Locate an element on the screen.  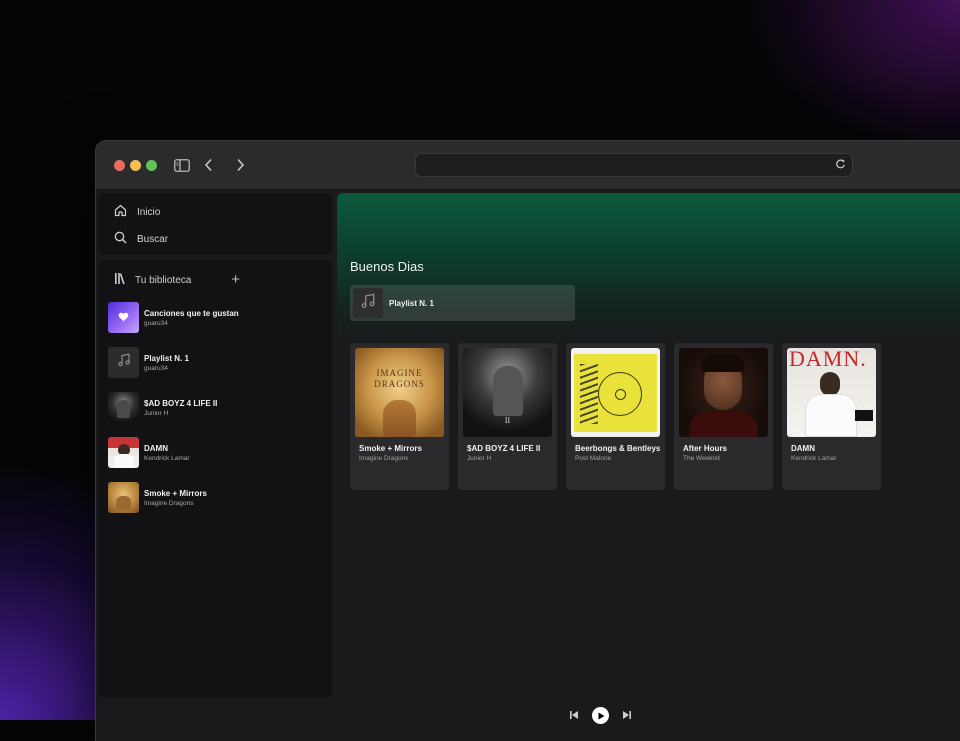
next-icon is located at coordinates (627, 715).